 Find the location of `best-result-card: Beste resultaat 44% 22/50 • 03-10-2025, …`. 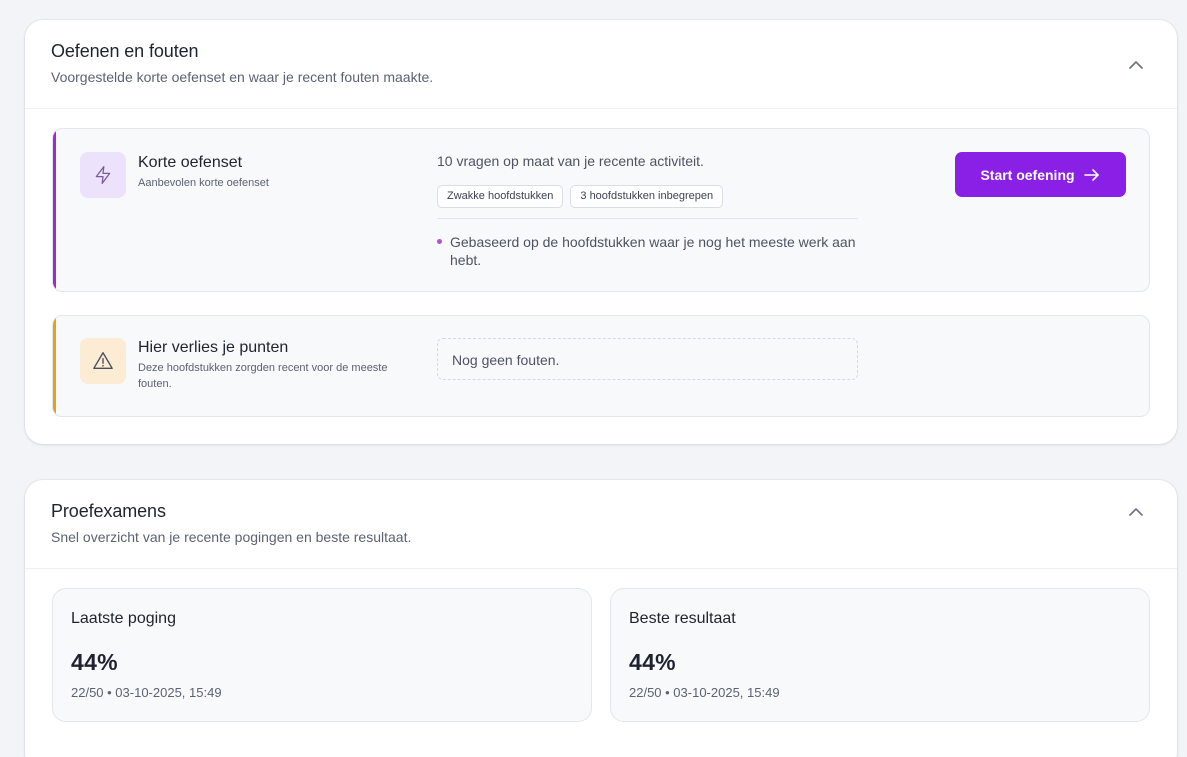

best-result-card: Beste resultaat 44% 22/50 • 03-10-2025, … is located at coordinates (880, 655).